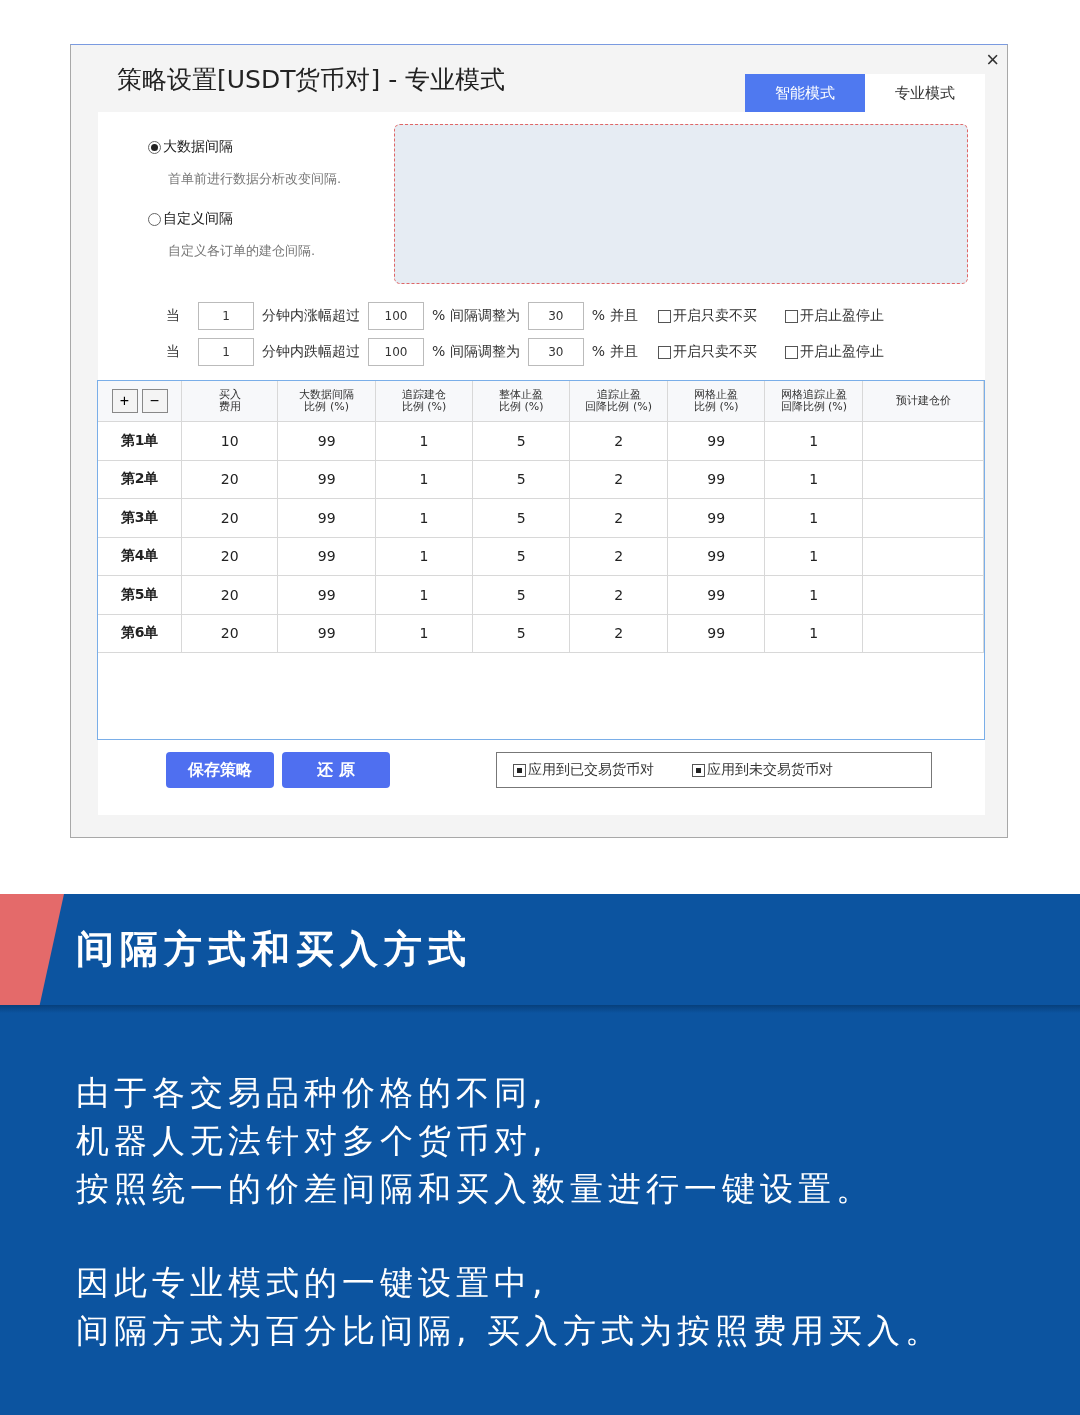 The image size is (1080, 1415). What do you see at coordinates (327, 395) in the screenshot?
I see `column-header: 大数据间隔` at bounding box center [327, 395].